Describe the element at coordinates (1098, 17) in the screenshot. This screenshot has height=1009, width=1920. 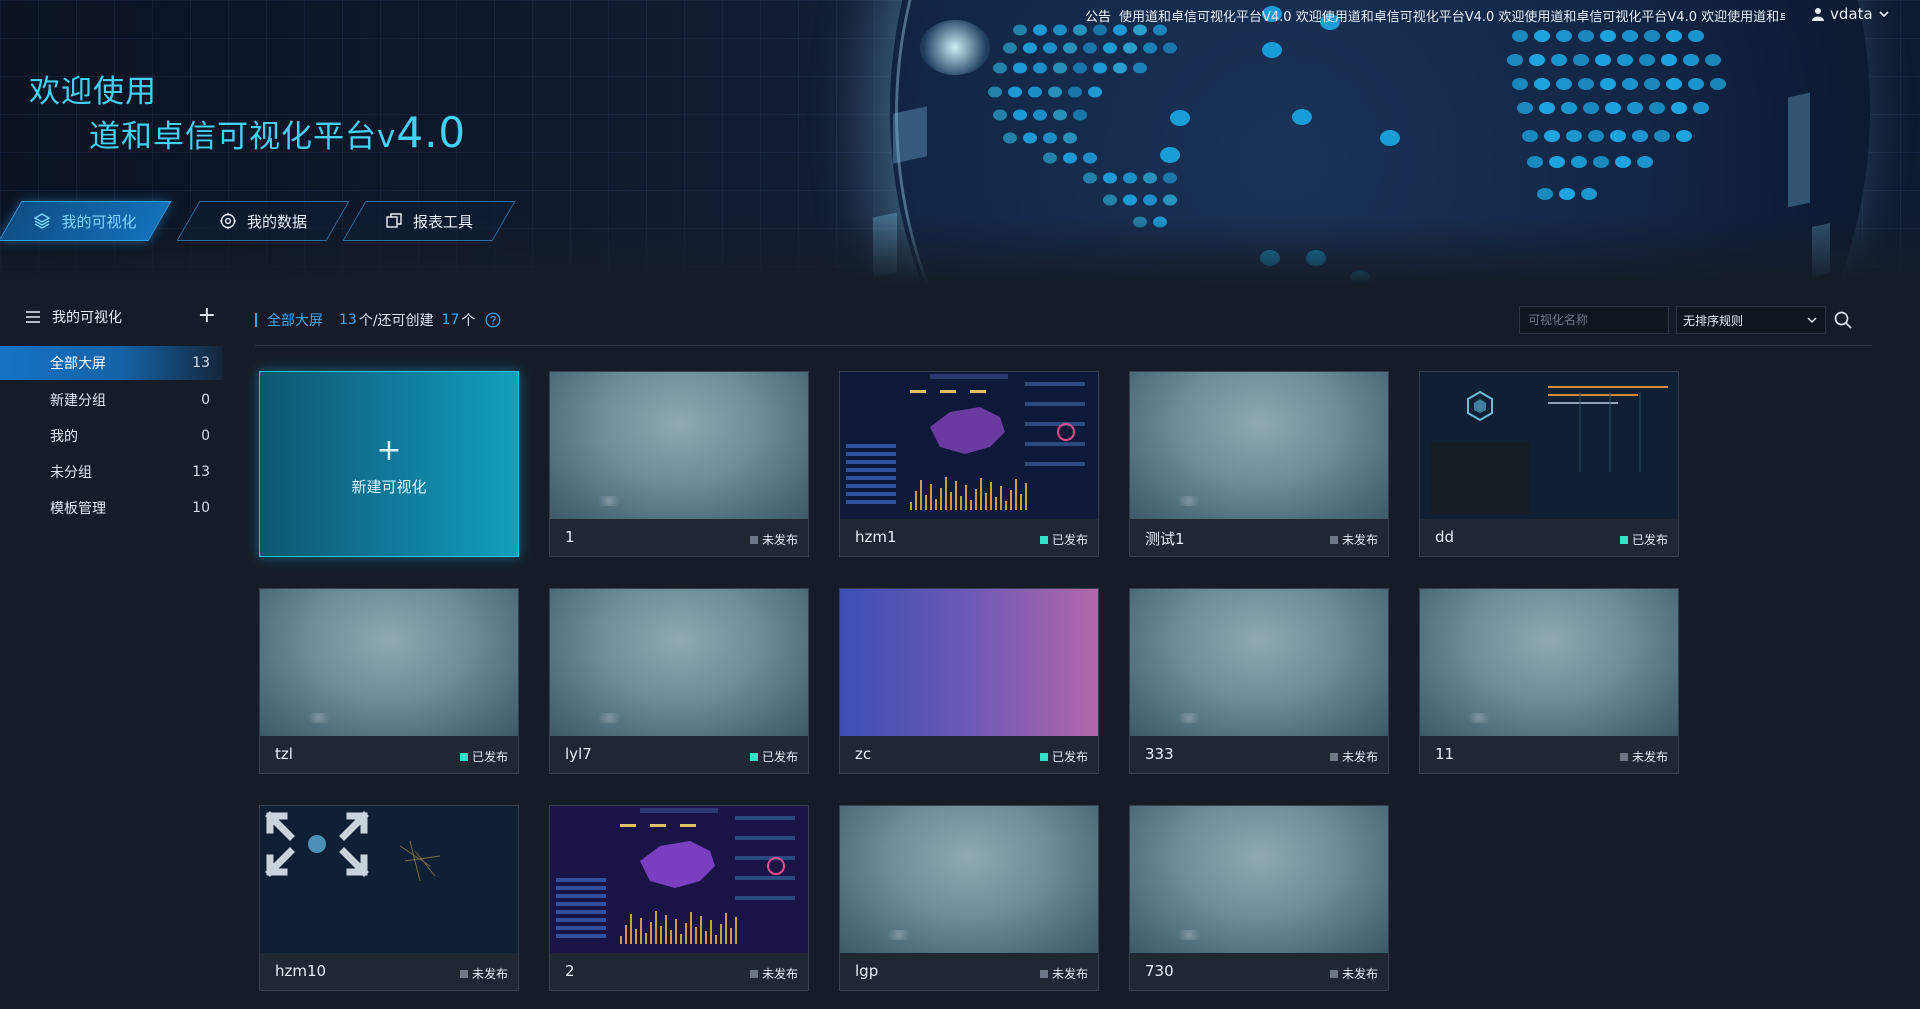
I see `notice-label: 公告` at that location.